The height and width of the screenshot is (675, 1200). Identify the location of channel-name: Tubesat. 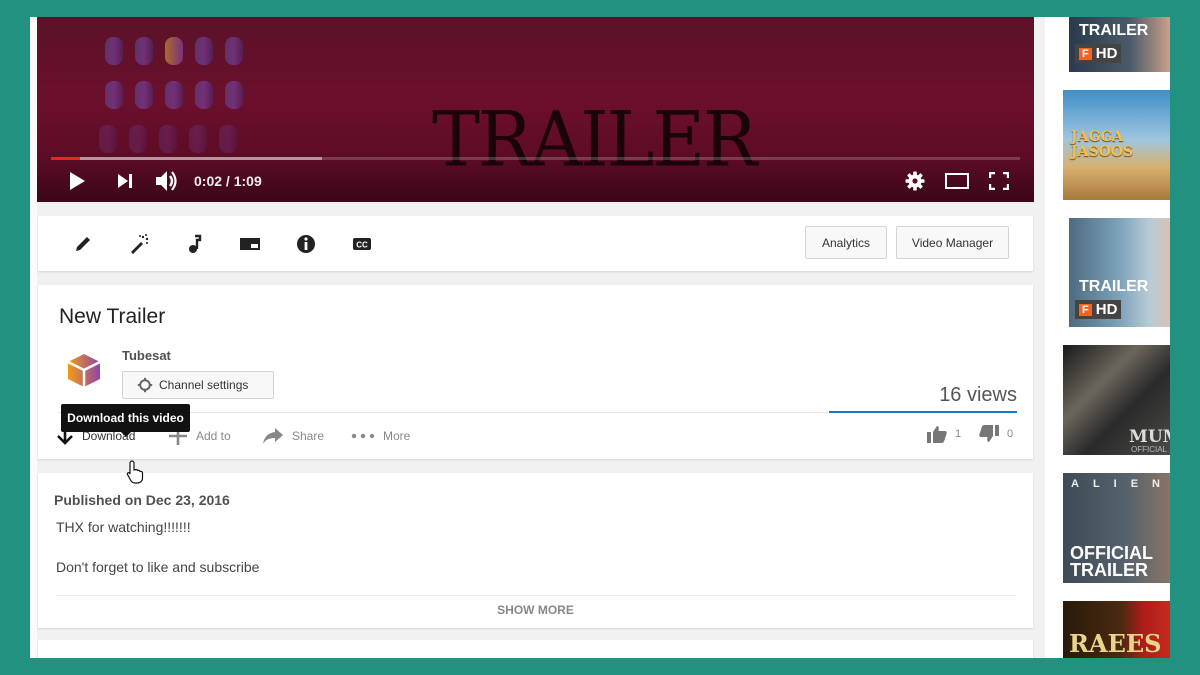
(146, 355).